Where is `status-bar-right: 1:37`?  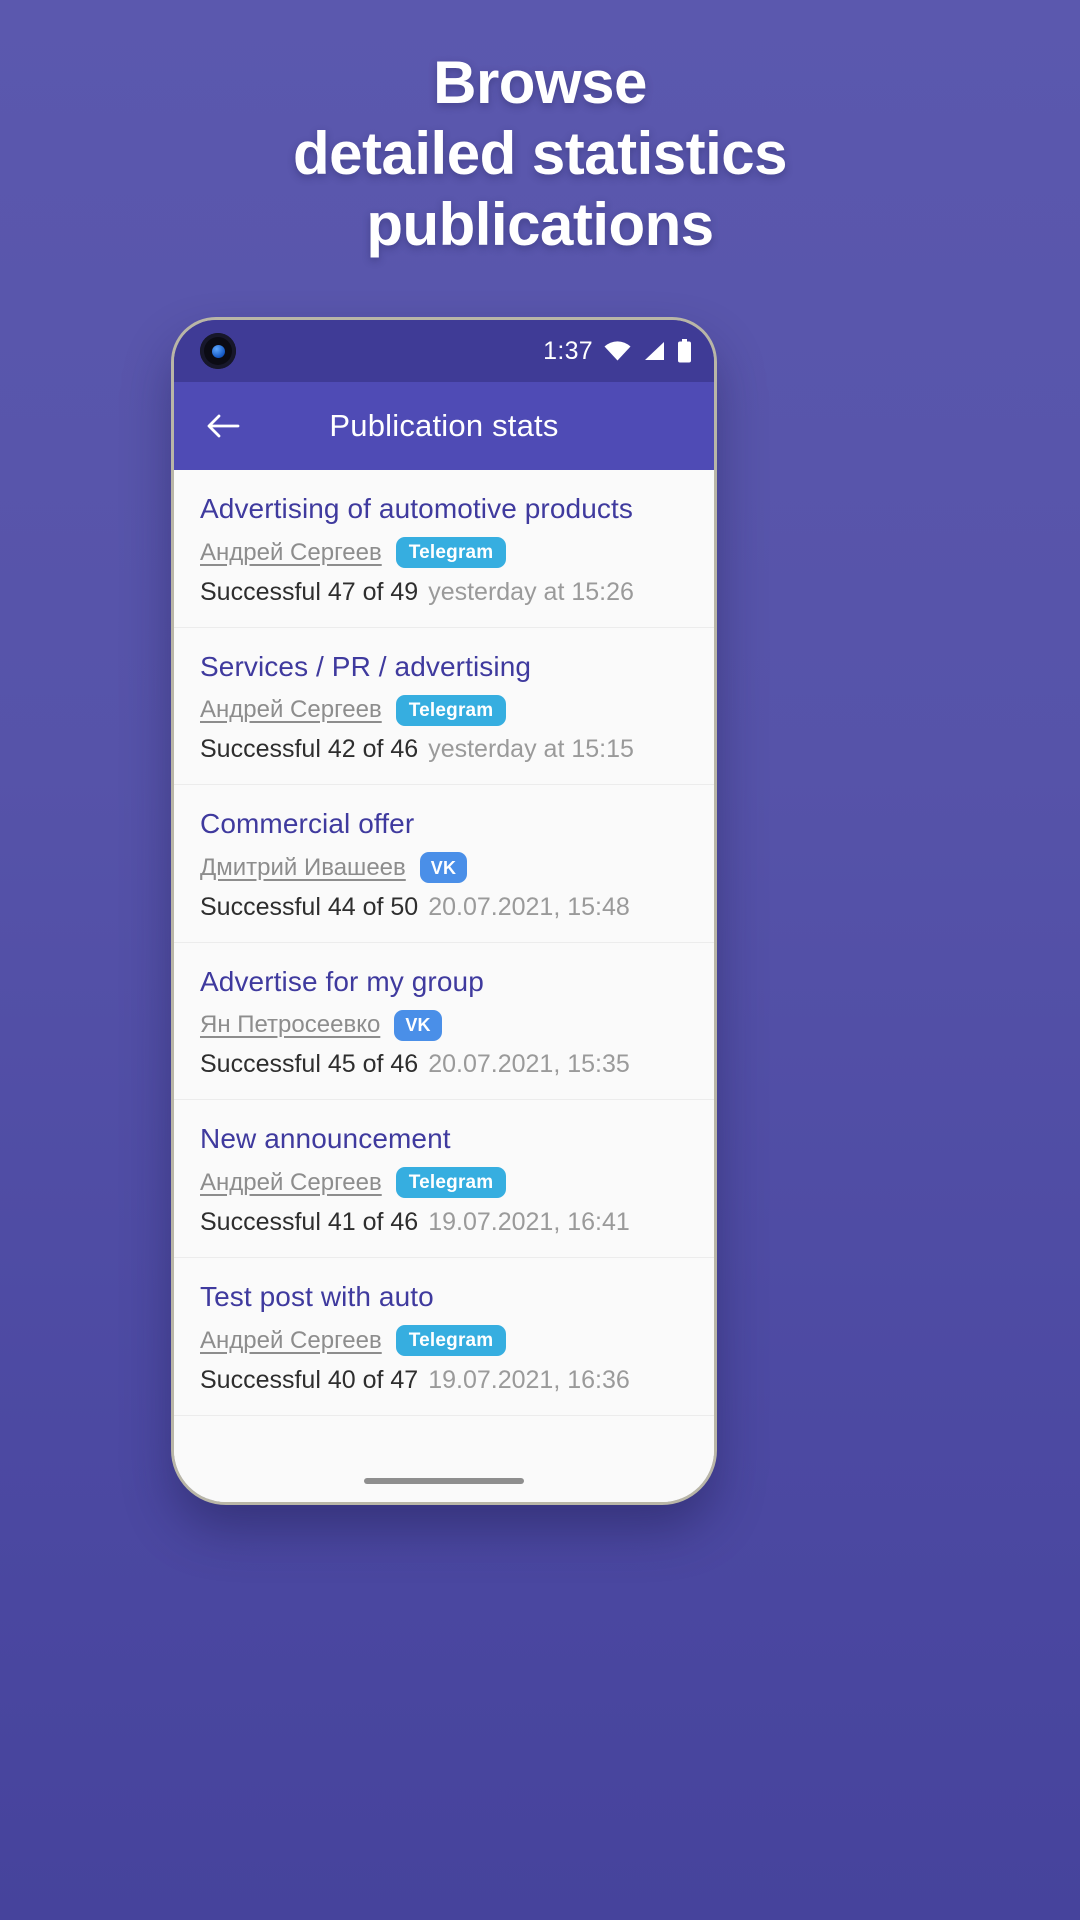
status-bar-right: 1:37 is located at coordinates (617, 351).